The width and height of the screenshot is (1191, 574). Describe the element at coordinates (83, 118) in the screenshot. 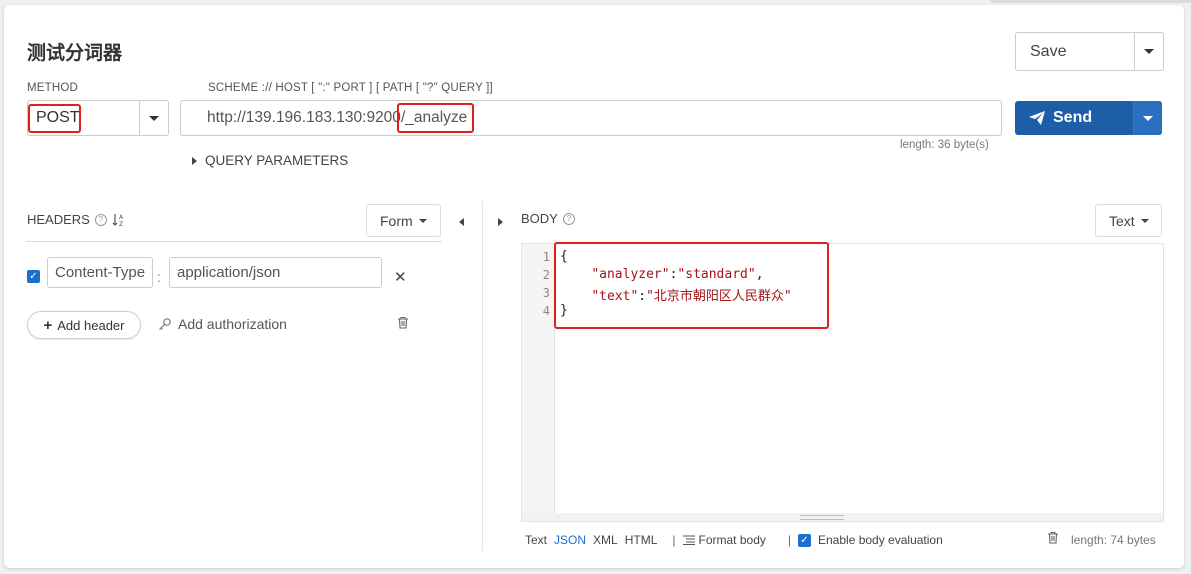

I see `method-value: POST` at that location.